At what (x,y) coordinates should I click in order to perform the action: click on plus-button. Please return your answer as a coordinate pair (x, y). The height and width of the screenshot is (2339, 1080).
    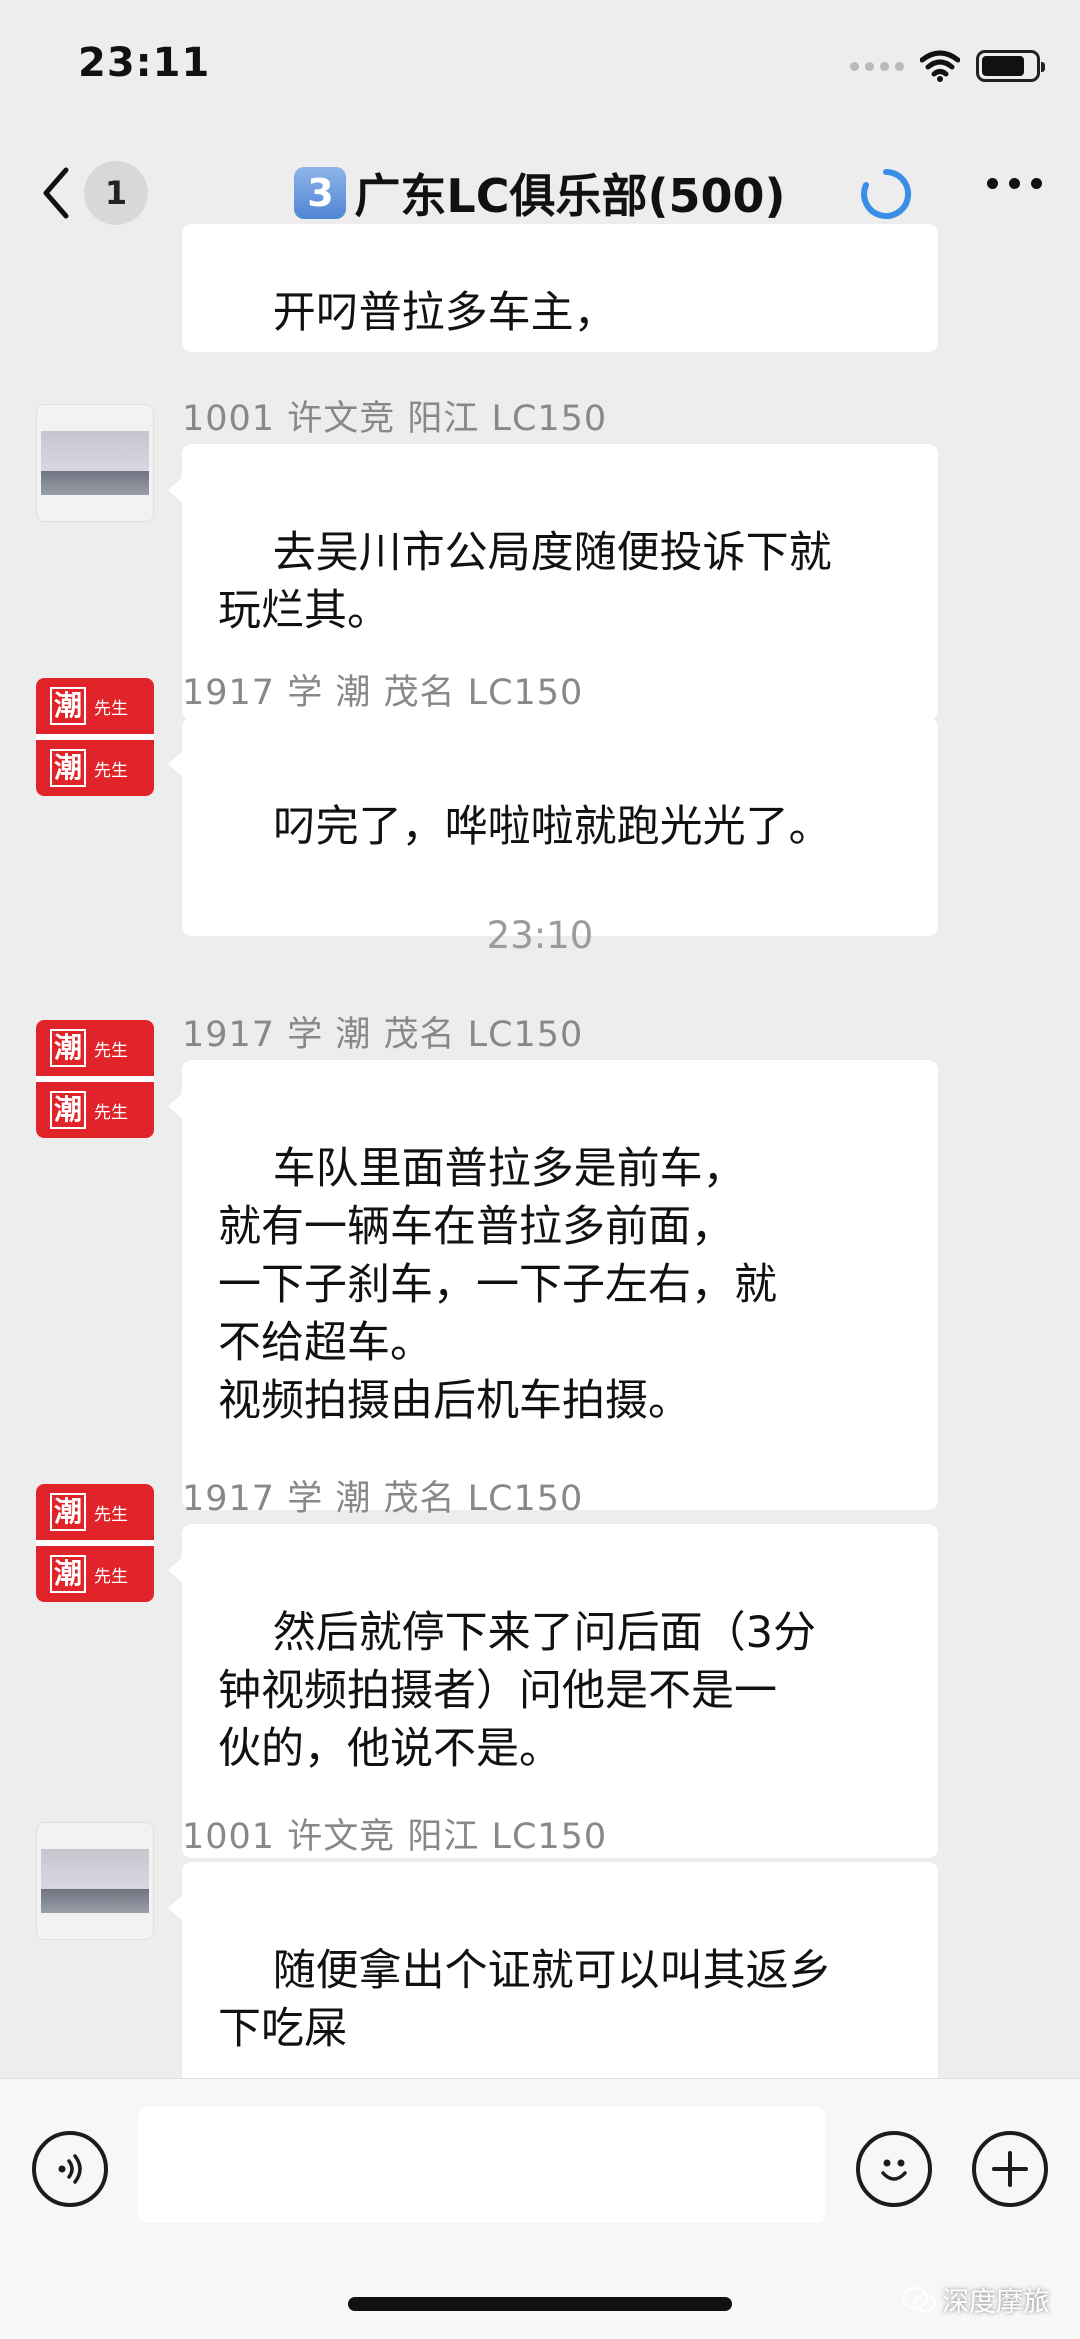
    Looking at the image, I should click on (1010, 2169).